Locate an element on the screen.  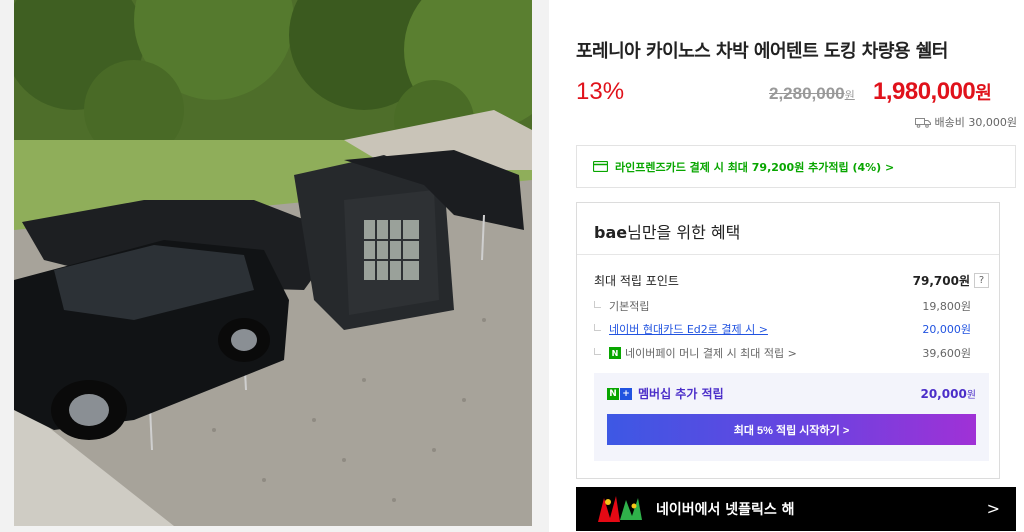
benefit-row-label: 네이버페이 머니 결제 시 최대 적립 > is located at coordinates (711, 353).